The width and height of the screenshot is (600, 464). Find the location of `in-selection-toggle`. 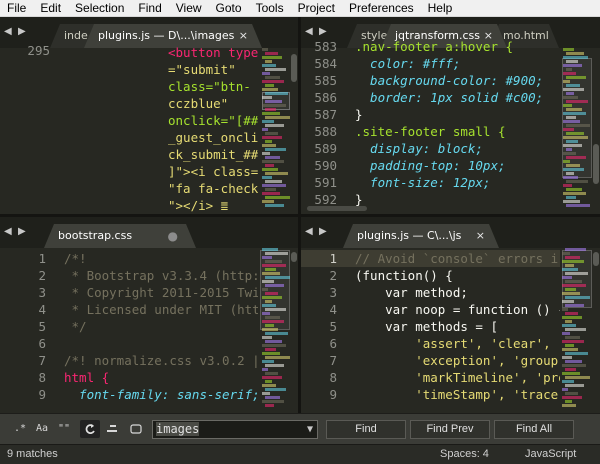

in-selection-toggle is located at coordinates (112, 429).